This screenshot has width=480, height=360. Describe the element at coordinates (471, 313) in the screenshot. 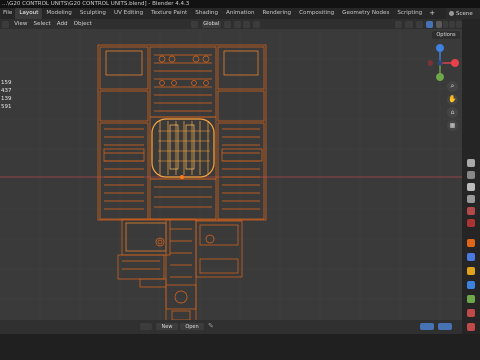

I see `data-tab-icon` at that location.